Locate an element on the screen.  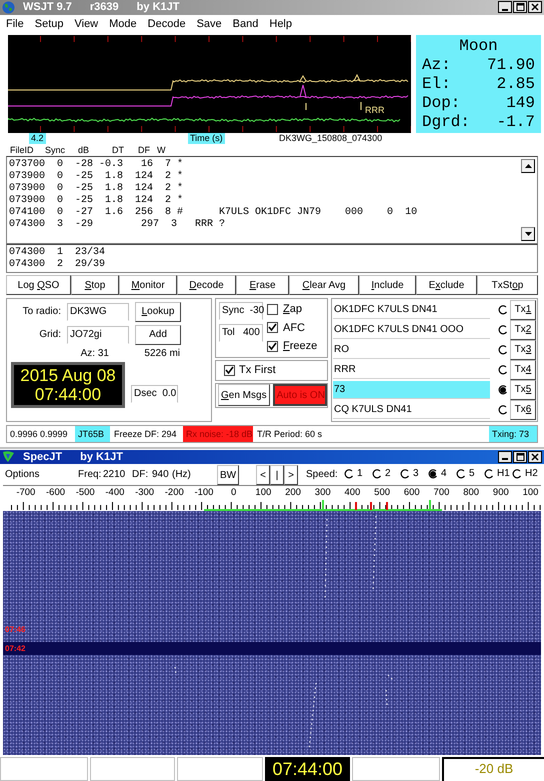
tx-button: Tx6 is located at coordinates (523, 410).